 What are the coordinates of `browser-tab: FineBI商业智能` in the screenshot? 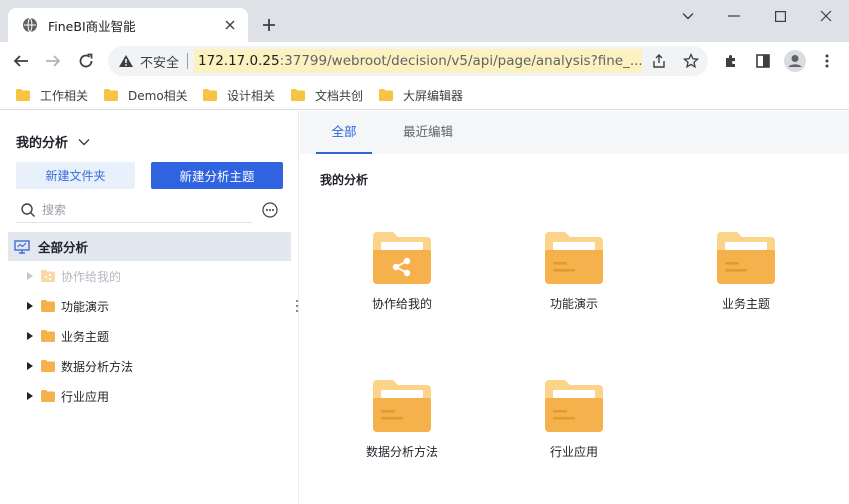 It's located at (128, 25).